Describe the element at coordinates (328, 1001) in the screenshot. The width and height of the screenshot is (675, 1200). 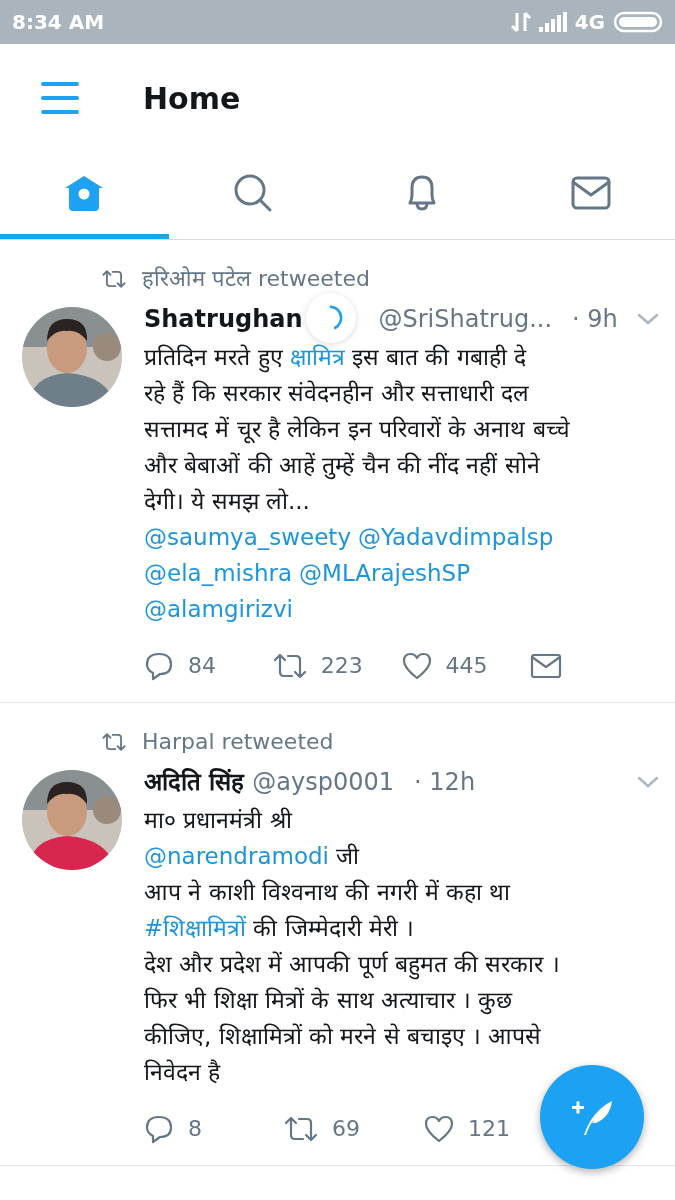
I see `tweet-text: फिर भी शिक्षा मित्रों के साथ अत्याचार । कुछ` at that location.